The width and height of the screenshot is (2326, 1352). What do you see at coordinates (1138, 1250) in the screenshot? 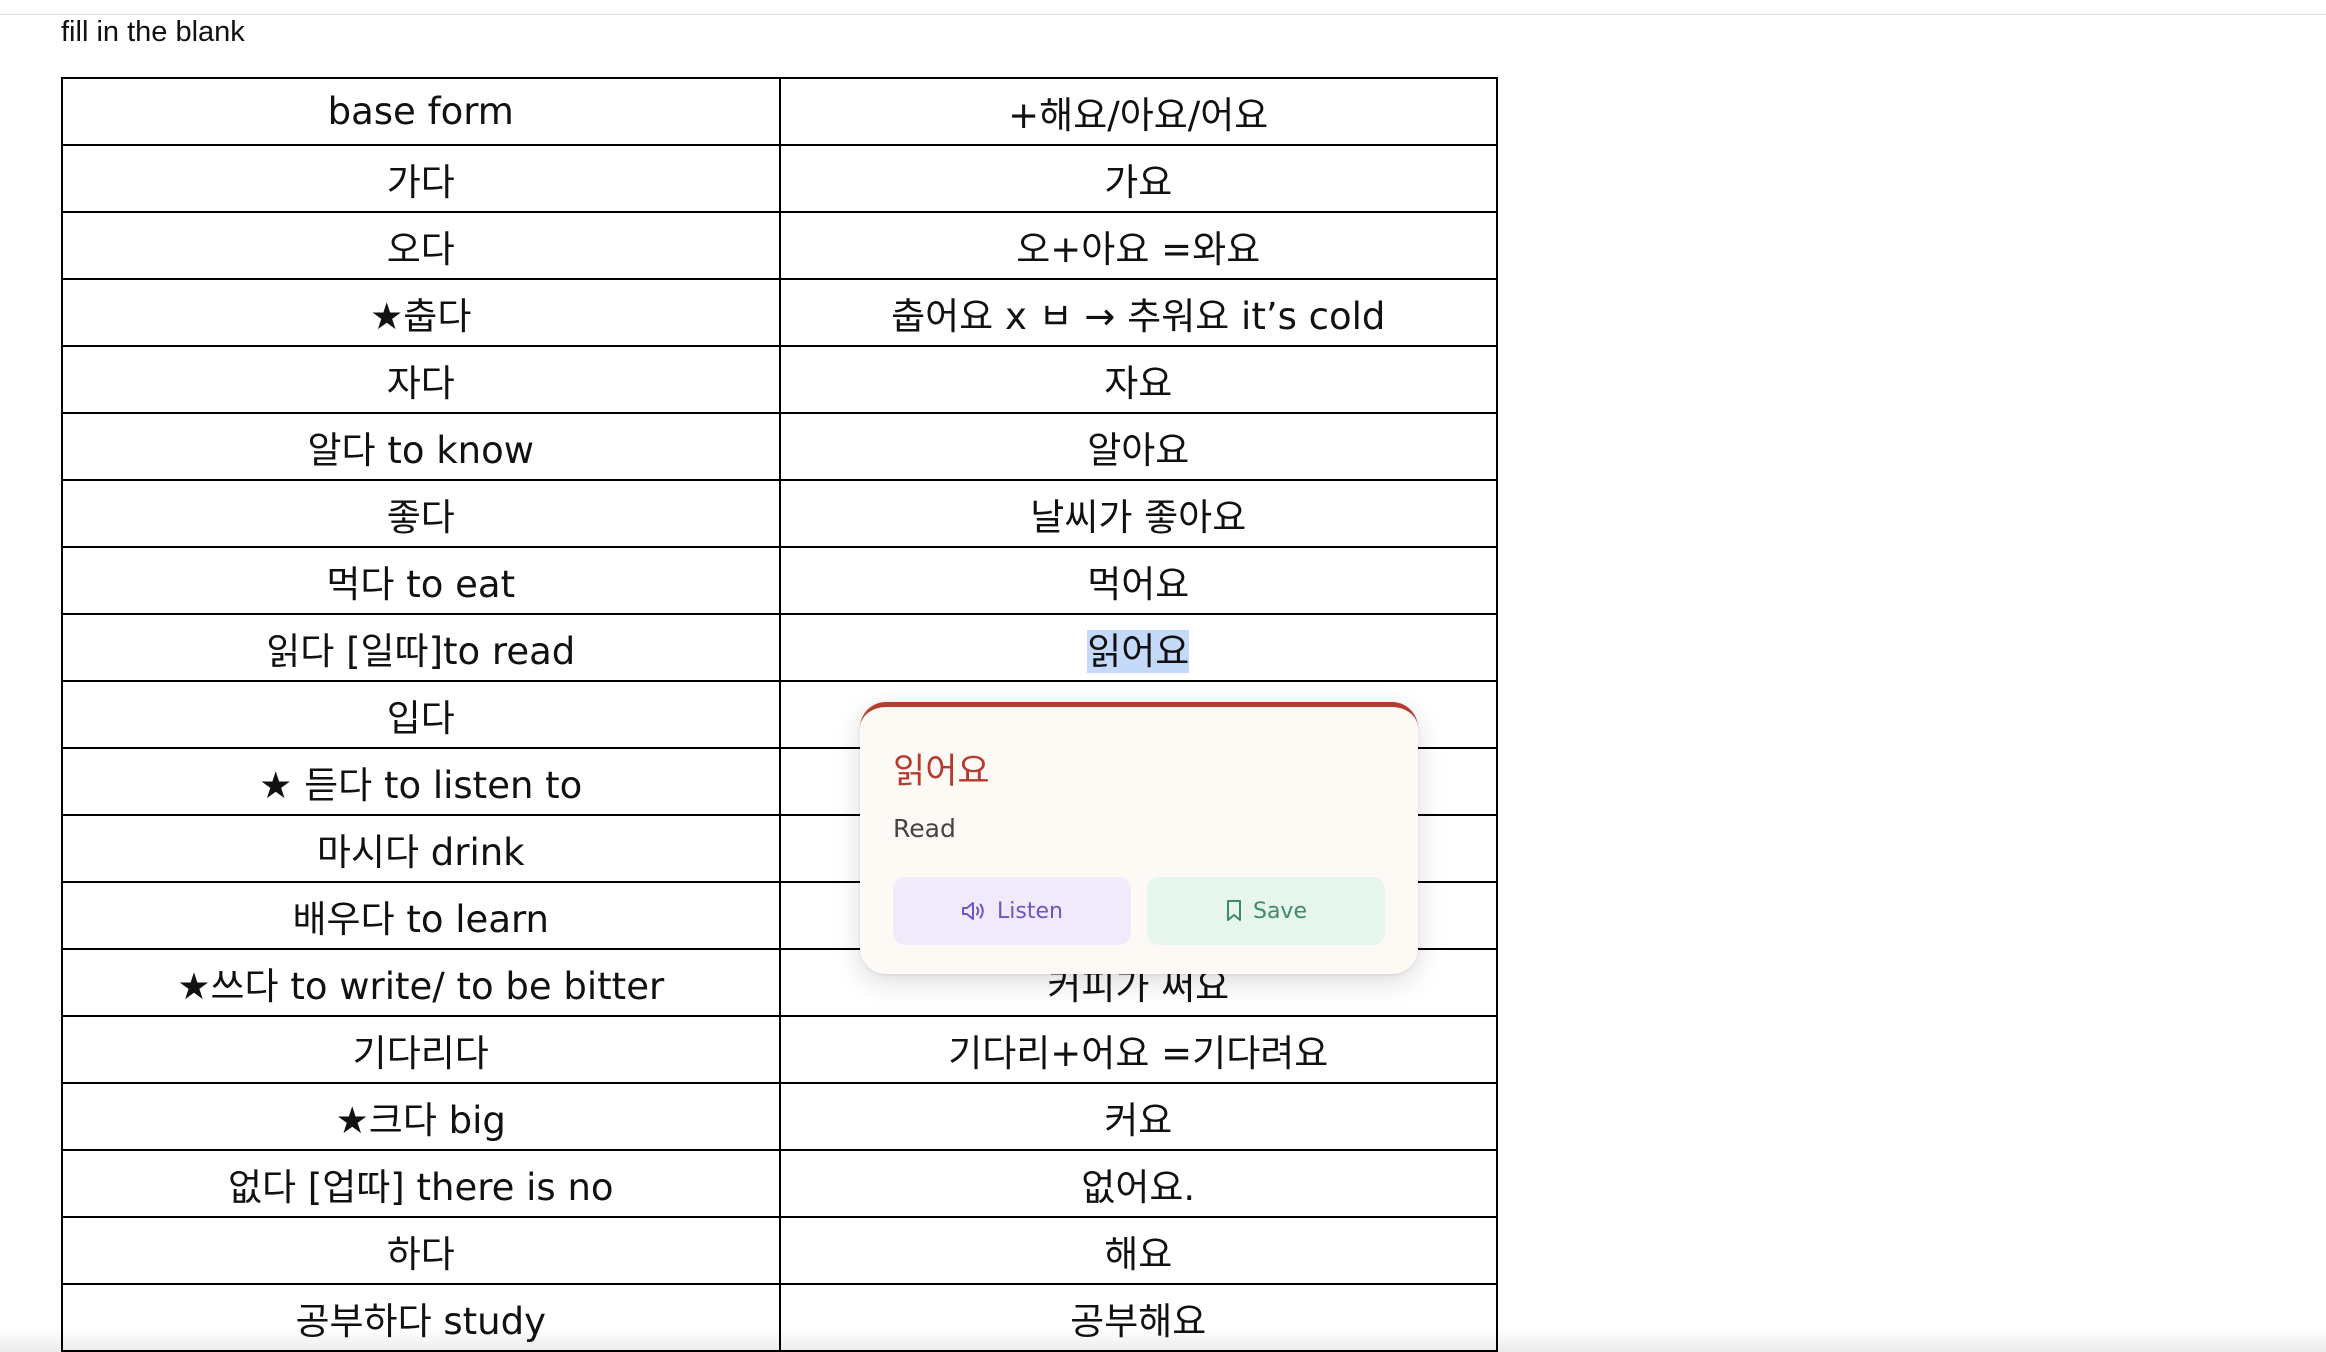
I see `table-cell-conjugated: 해요` at bounding box center [1138, 1250].